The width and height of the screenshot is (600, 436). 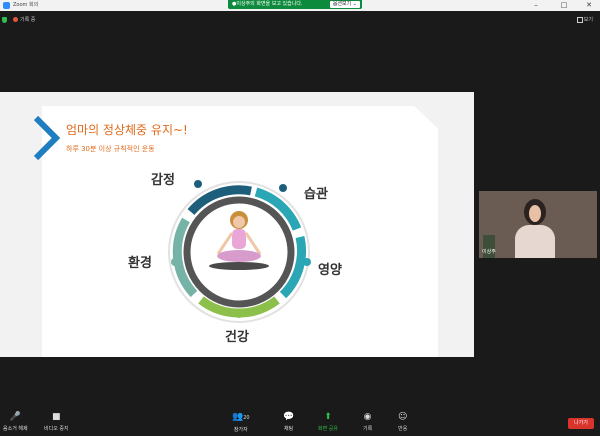 What do you see at coordinates (579, 19) in the screenshot?
I see `grid-icon` at bounding box center [579, 19].